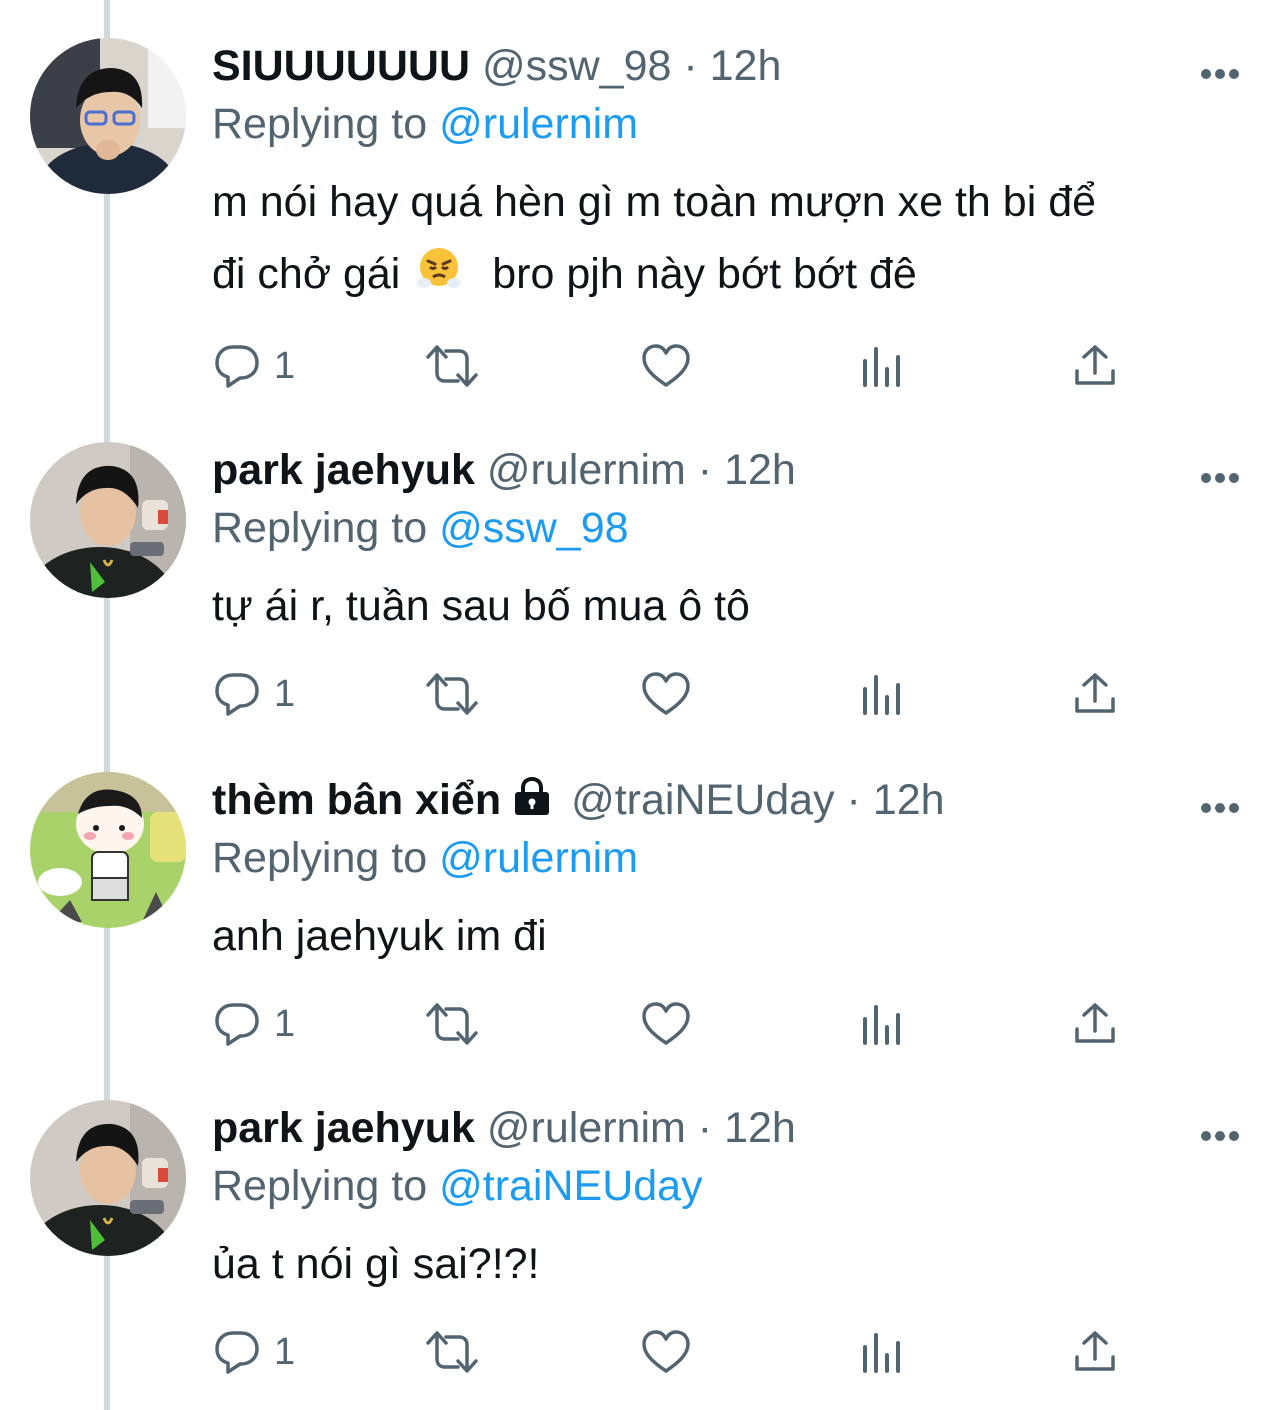 This screenshot has width=1284, height=1410. What do you see at coordinates (341, 66) in the screenshot?
I see `display-name: SIUUUUUUU` at bounding box center [341, 66].